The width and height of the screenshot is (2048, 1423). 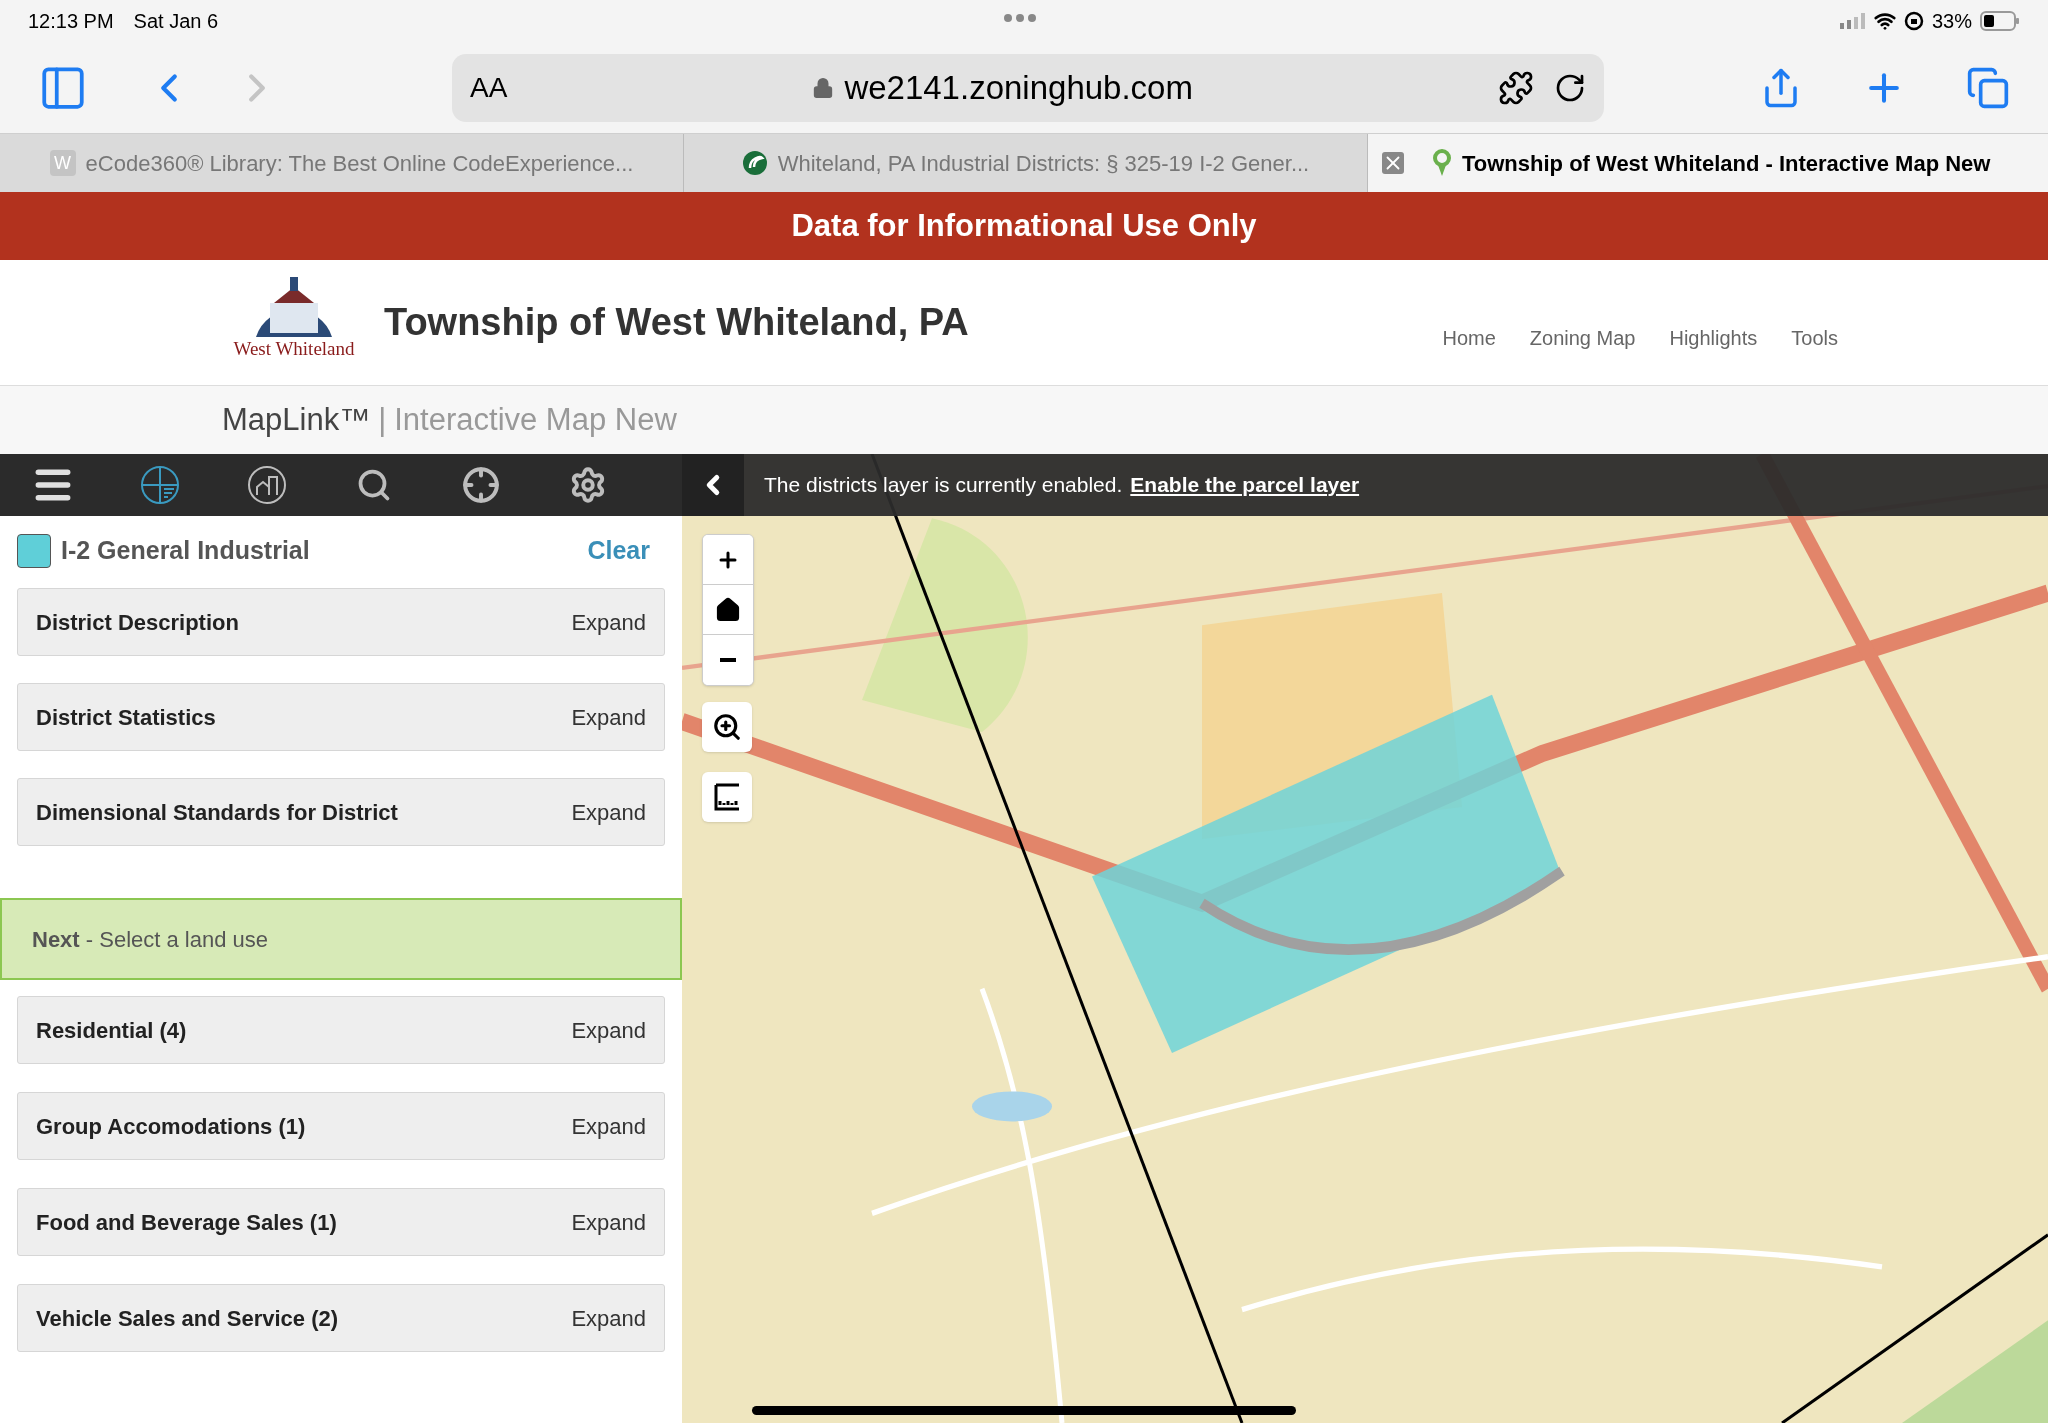 What do you see at coordinates (187, 1318) in the screenshot?
I see `section-title: Vehicle Sales and Service (2)` at bounding box center [187, 1318].